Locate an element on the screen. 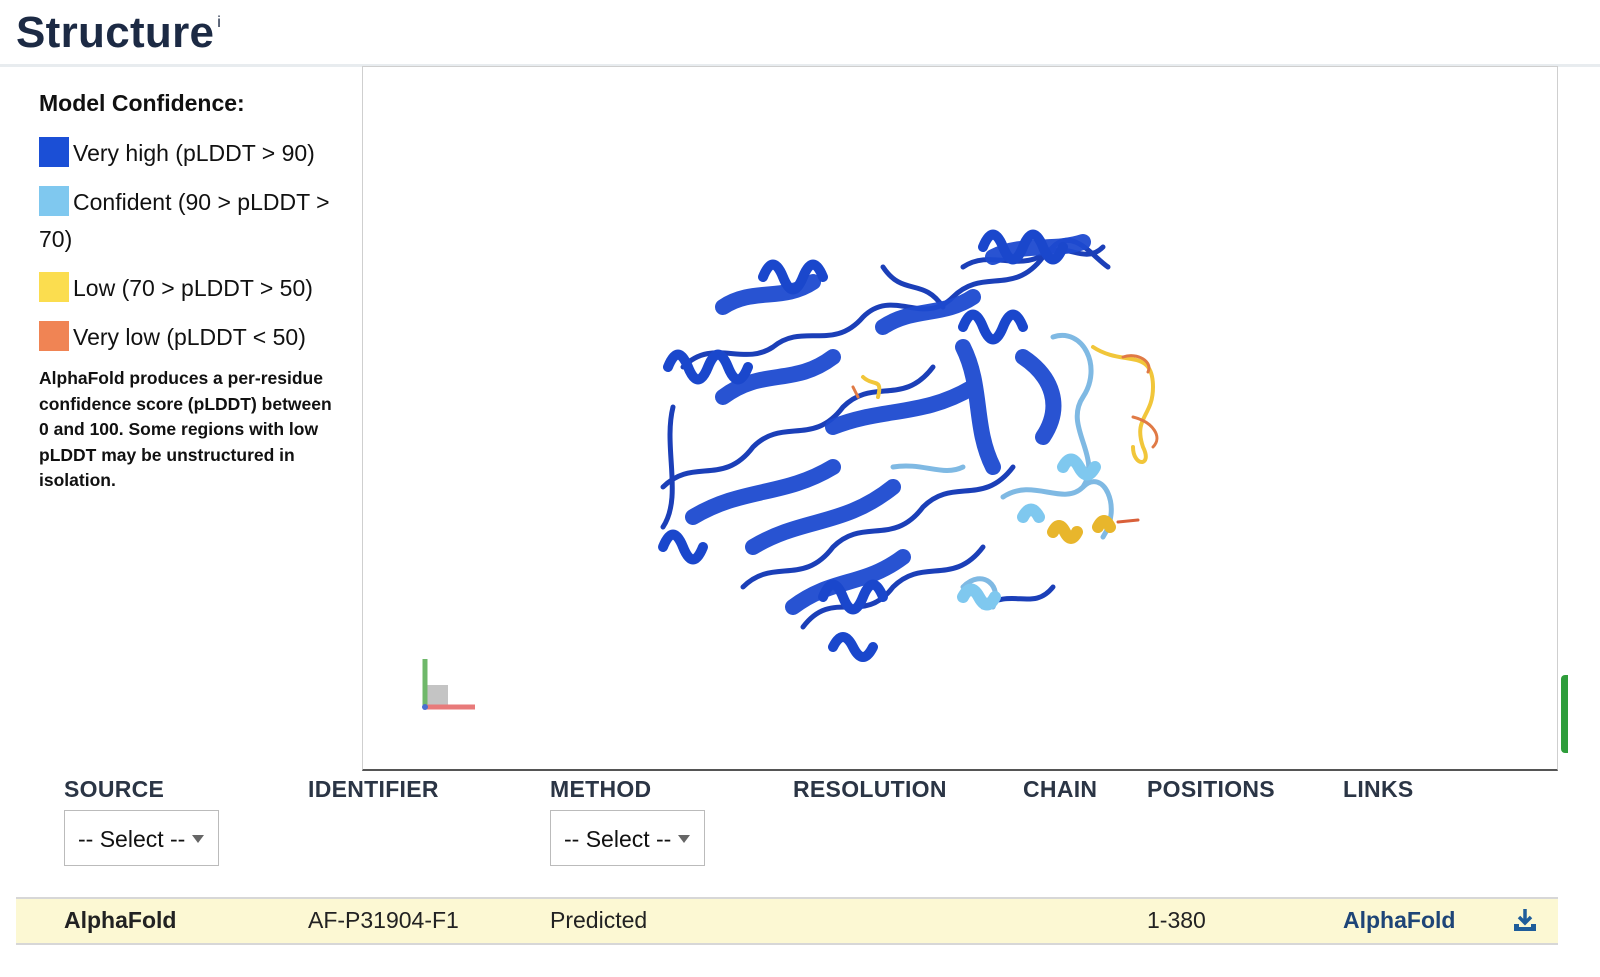 The height and width of the screenshot is (977, 1600). legend-label: Low (70 > pLDDT > 50) is located at coordinates (193, 288).